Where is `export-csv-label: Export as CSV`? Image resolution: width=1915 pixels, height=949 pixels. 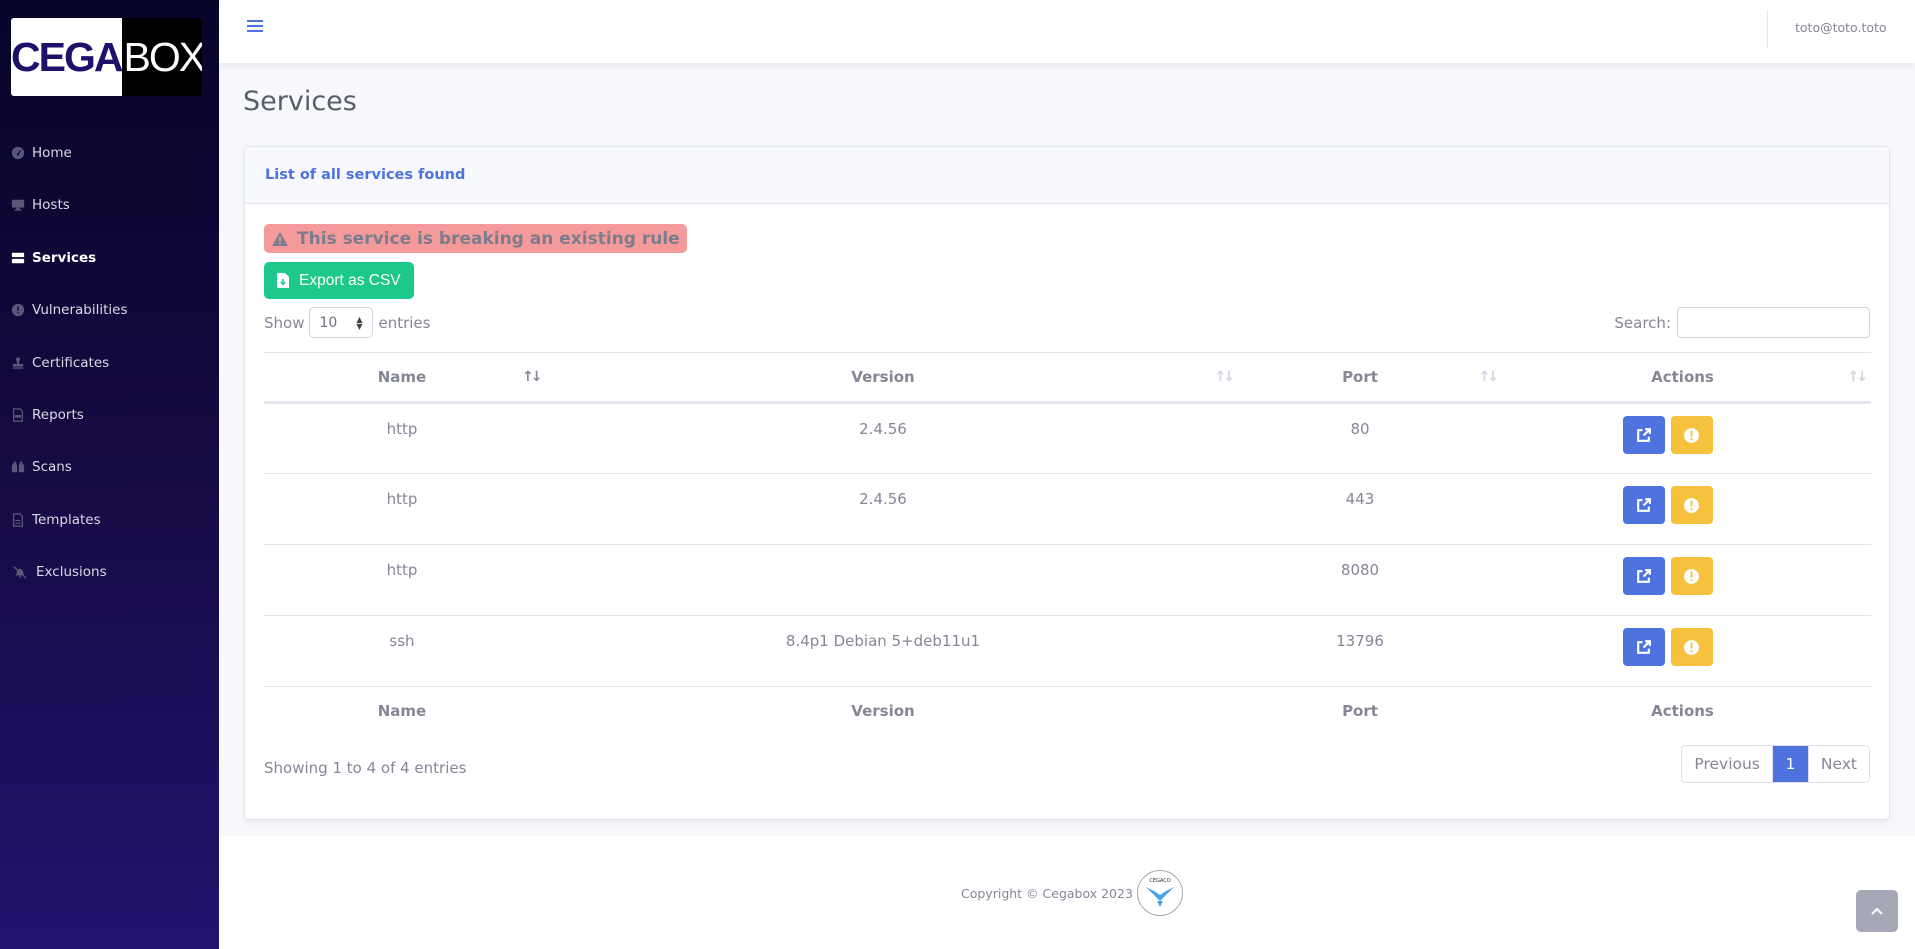
export-csv-label: Export as CSV is located at coordinates (350, 280).